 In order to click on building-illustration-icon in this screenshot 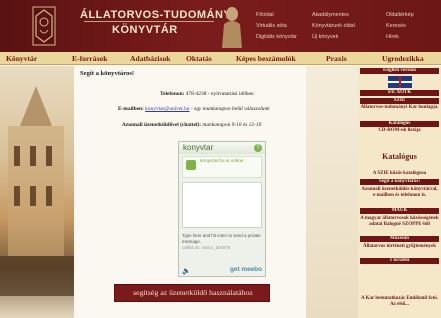, I will do `click(37, 191)`.